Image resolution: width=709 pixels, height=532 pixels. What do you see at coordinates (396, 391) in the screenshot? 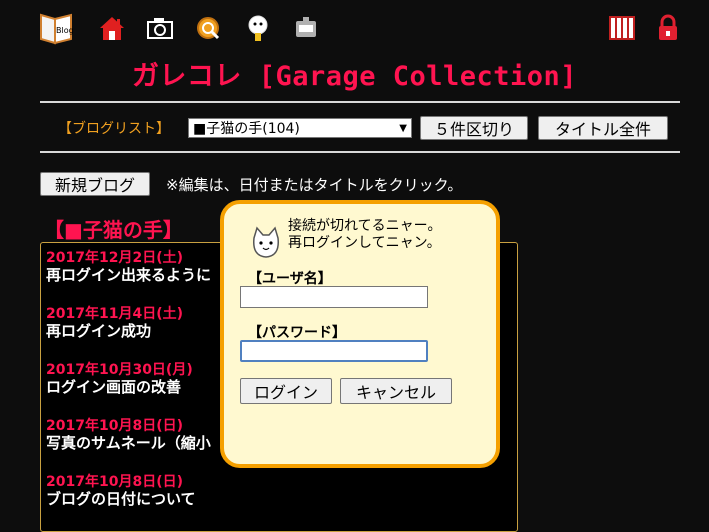
I see `cancel-button: キャンセル` at bounding box center [396, 391].